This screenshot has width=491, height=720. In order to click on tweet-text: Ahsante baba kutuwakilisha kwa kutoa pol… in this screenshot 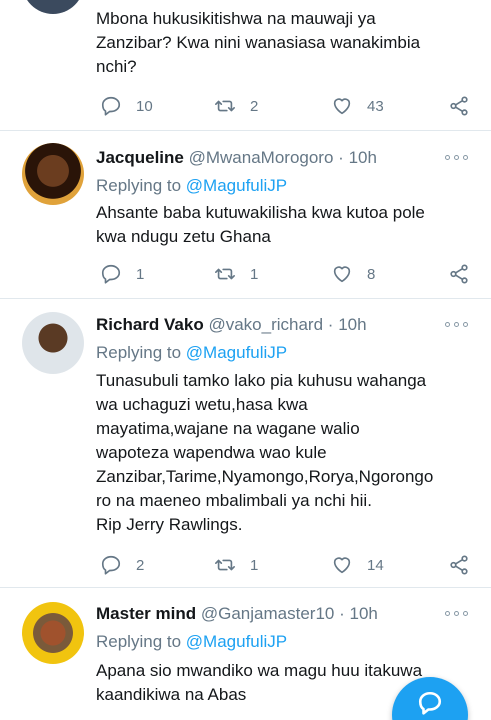, I will do `click(260, 224)`.